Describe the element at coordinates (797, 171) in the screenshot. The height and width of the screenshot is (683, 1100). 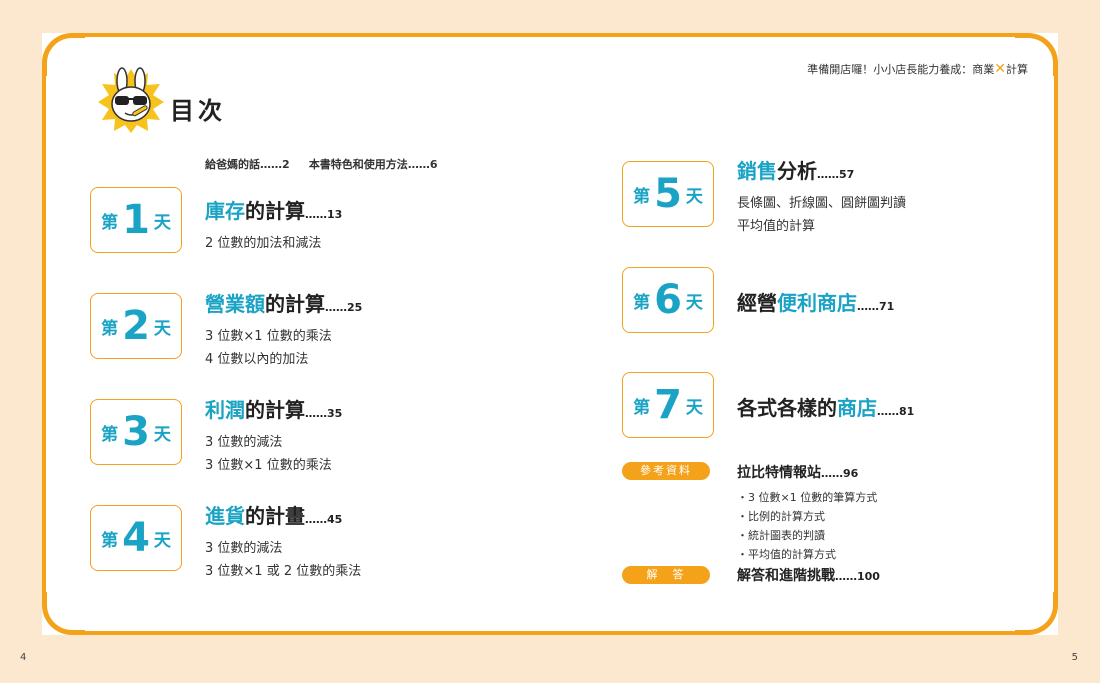
I see `chapter-title: 分析` at that location.